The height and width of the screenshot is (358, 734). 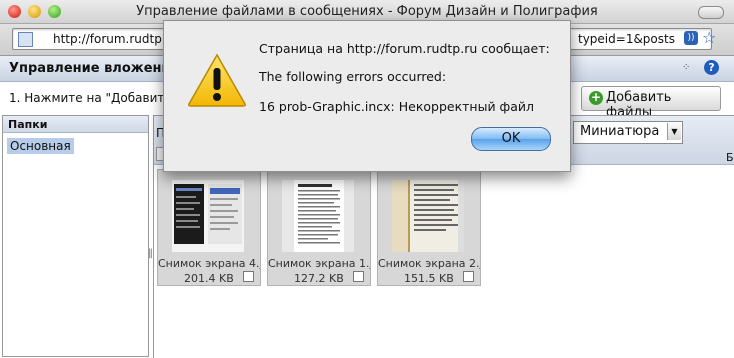 I want to click on ok-button: OK, so click(x=511, y=139).